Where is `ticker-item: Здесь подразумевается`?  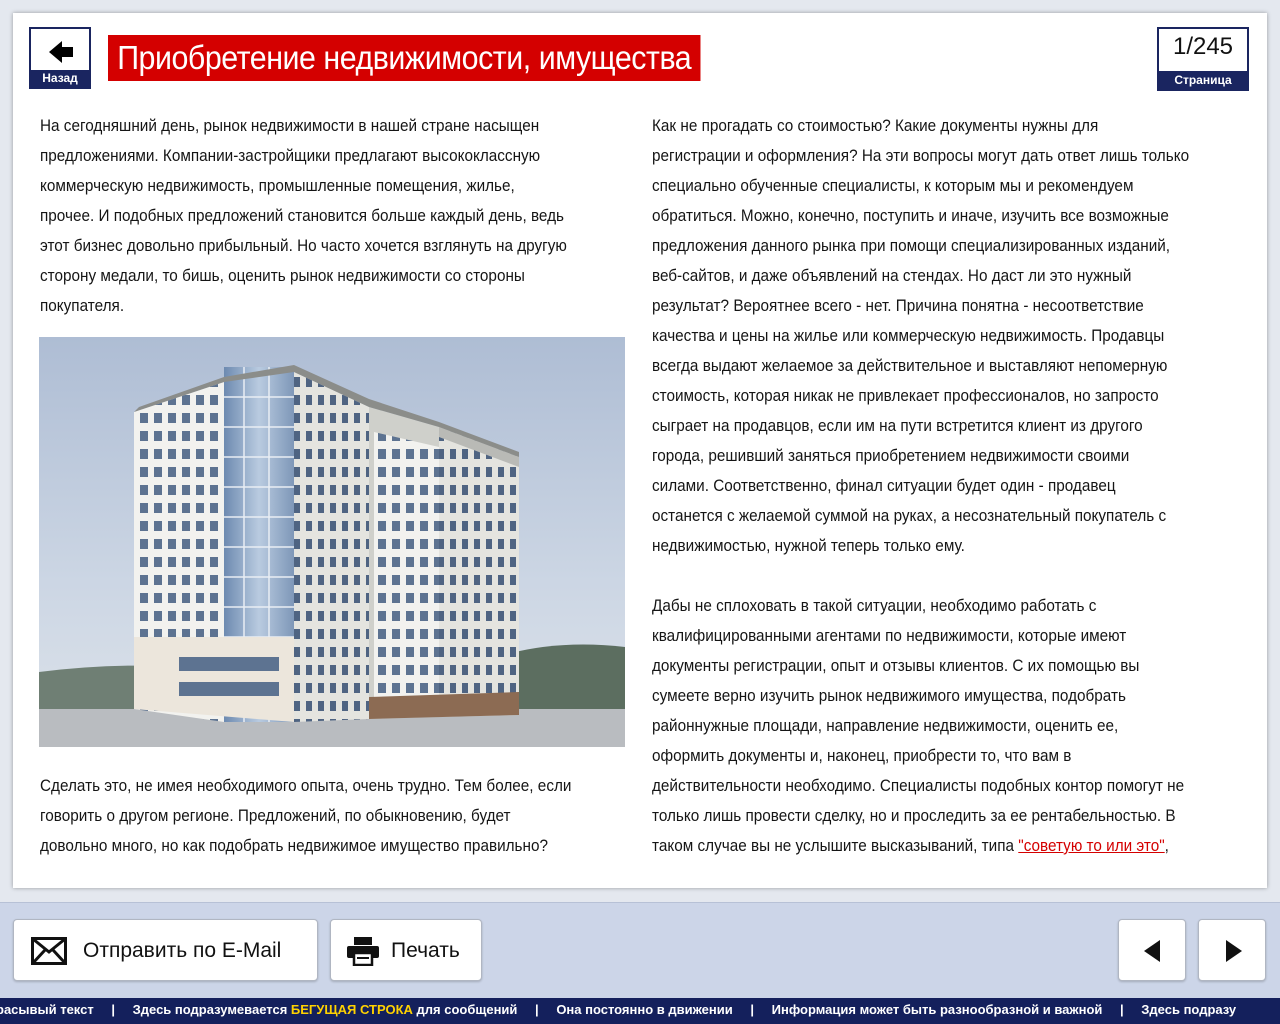
ticker-item: Здесь подразумевается is located at coordinates (211, 1009).